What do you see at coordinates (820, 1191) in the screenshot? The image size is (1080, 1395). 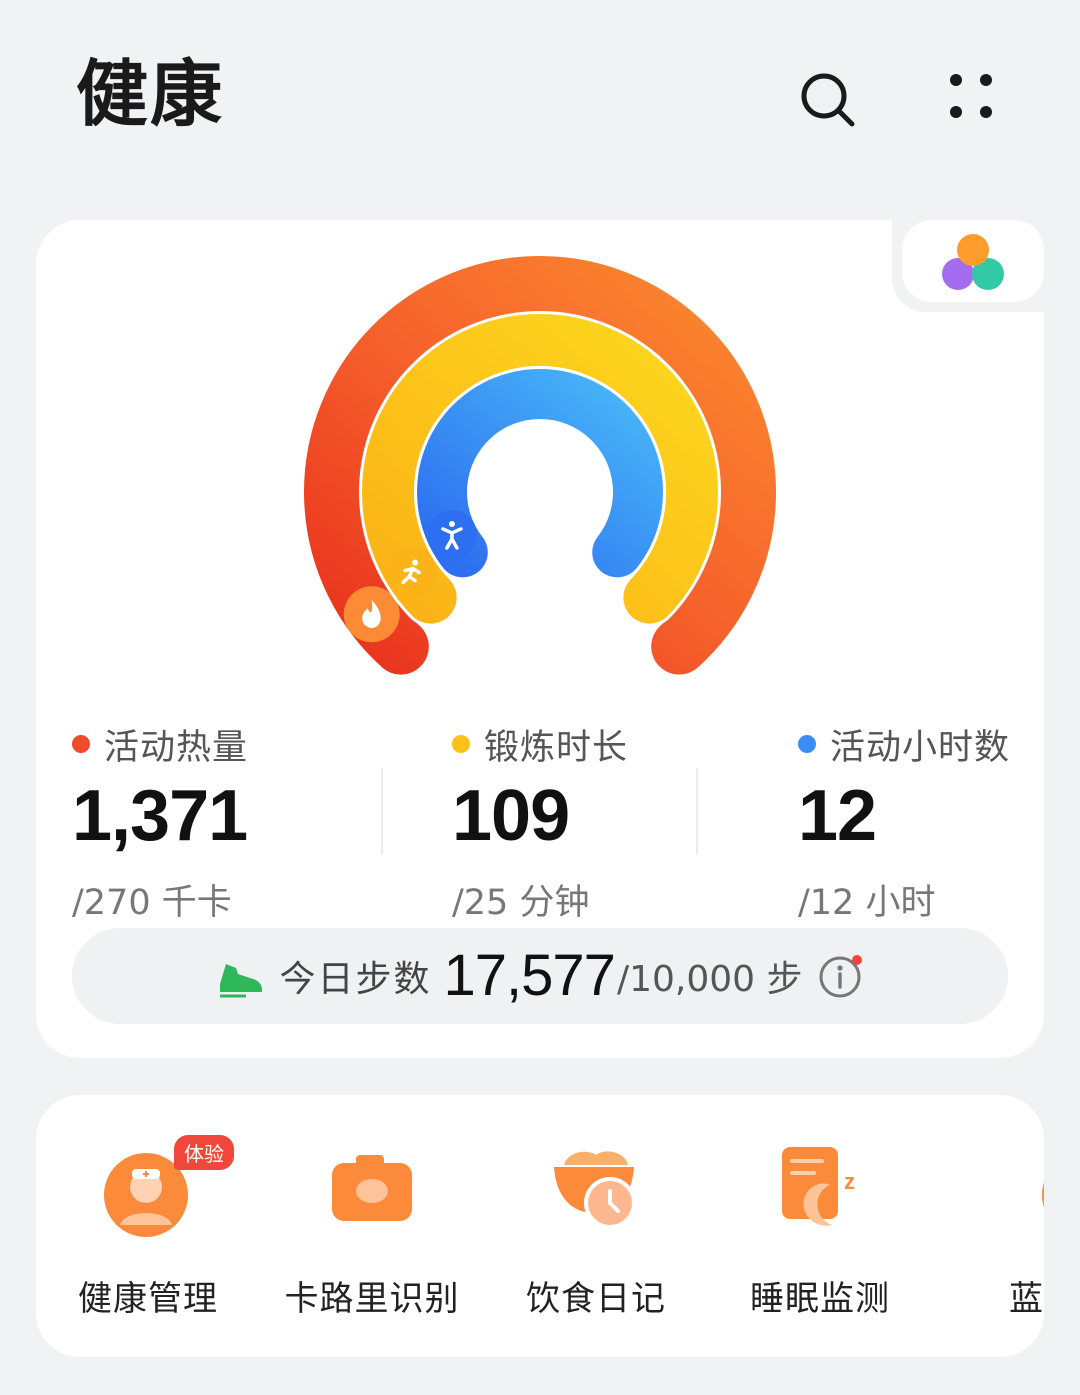 I see `sleep-moon-icon: z` at bounding box center [820, 1191].